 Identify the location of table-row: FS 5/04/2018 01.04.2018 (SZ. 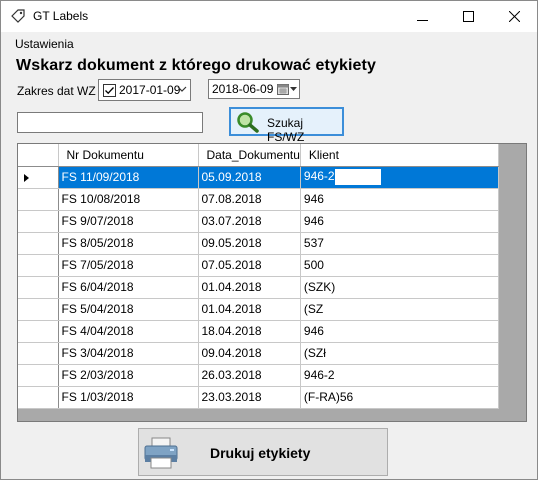
(258, 309).